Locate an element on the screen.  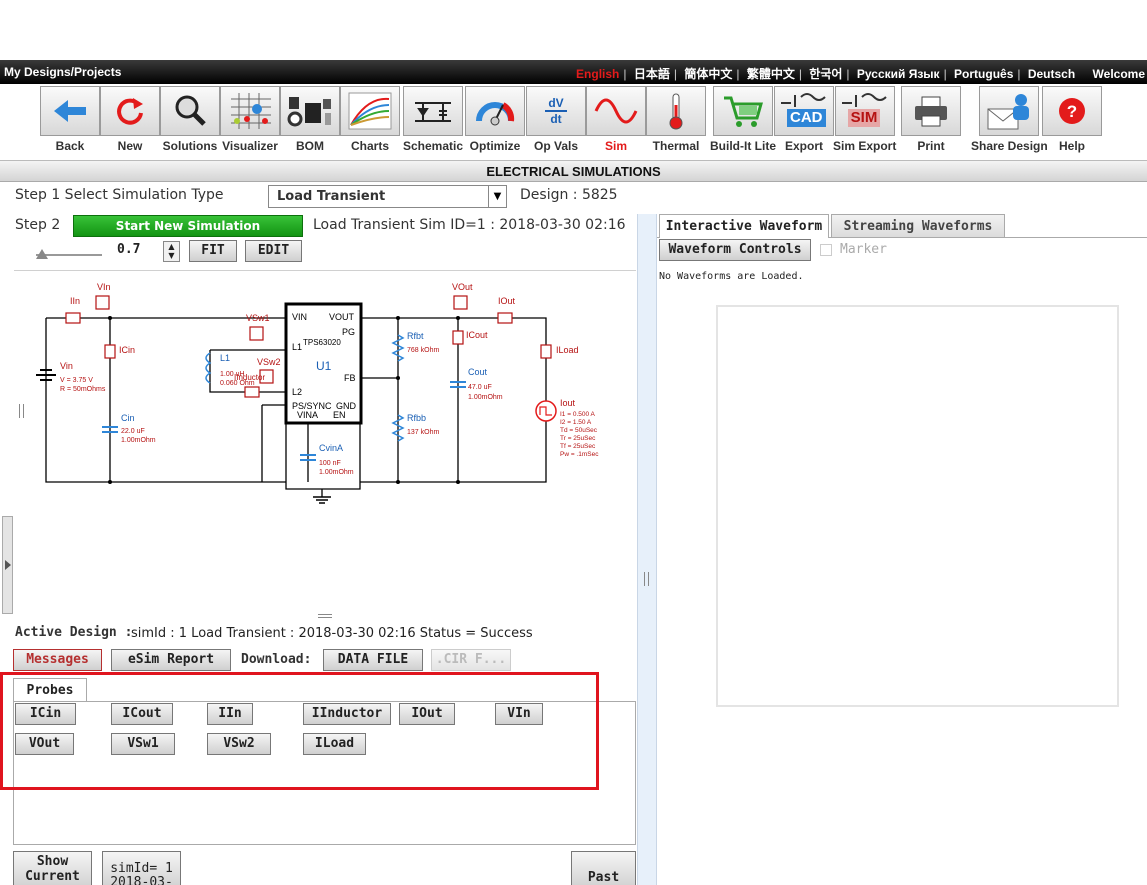
svg-text: 137 kOhm is located at coordinates (423, 432).